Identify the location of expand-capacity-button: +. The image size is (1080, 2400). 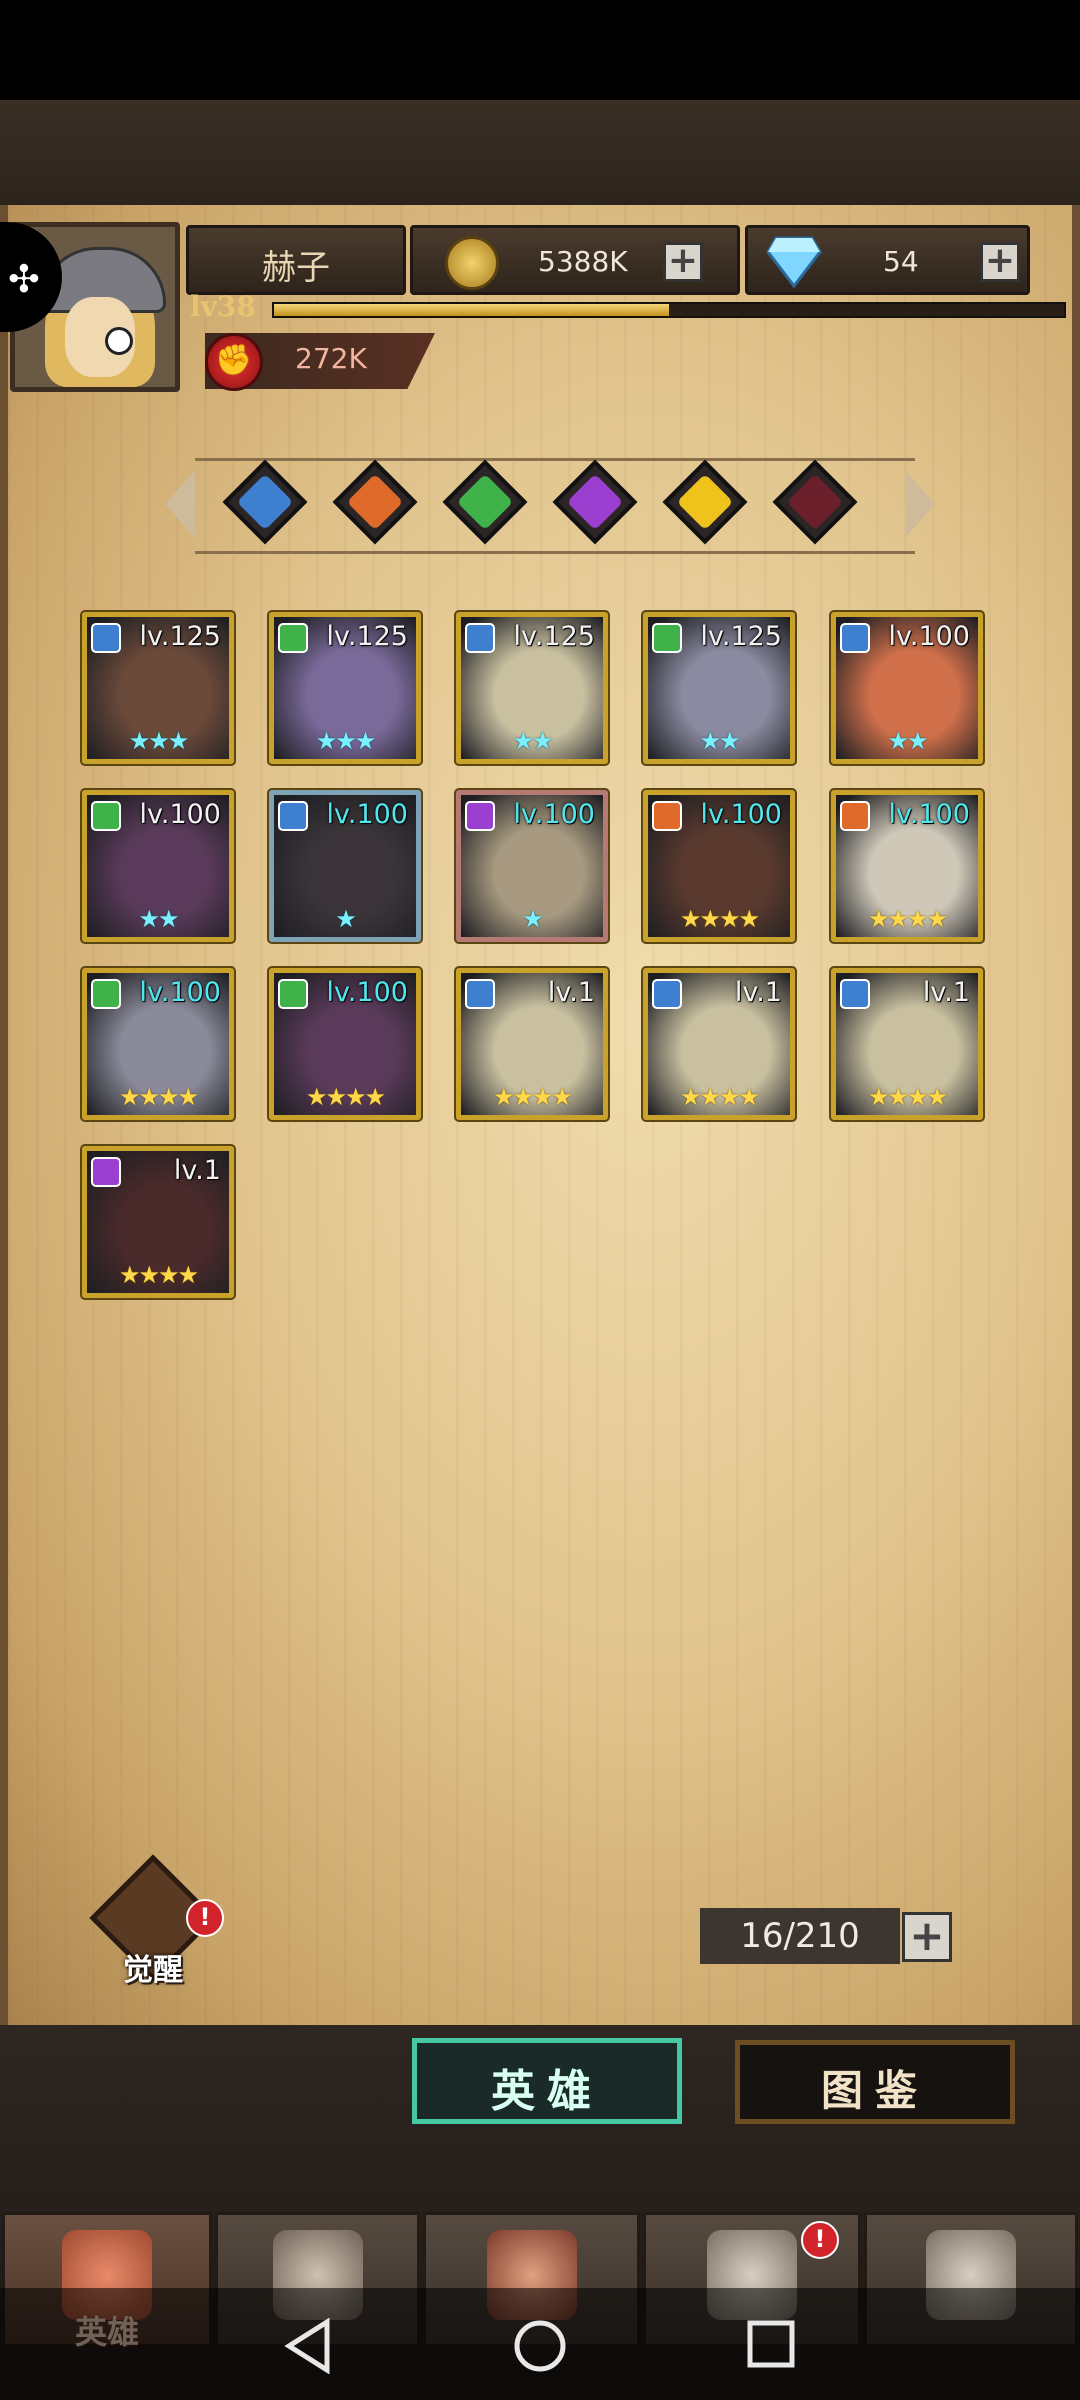
(927, 1937).